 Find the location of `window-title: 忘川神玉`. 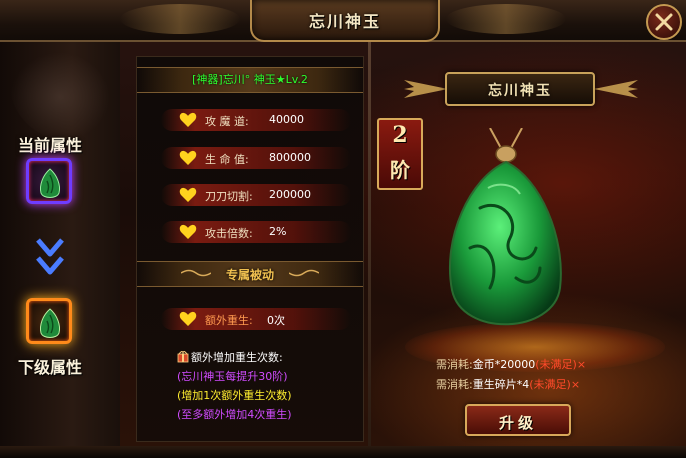

window-title: 忘川神玉 is located at coordinates (344, 21).